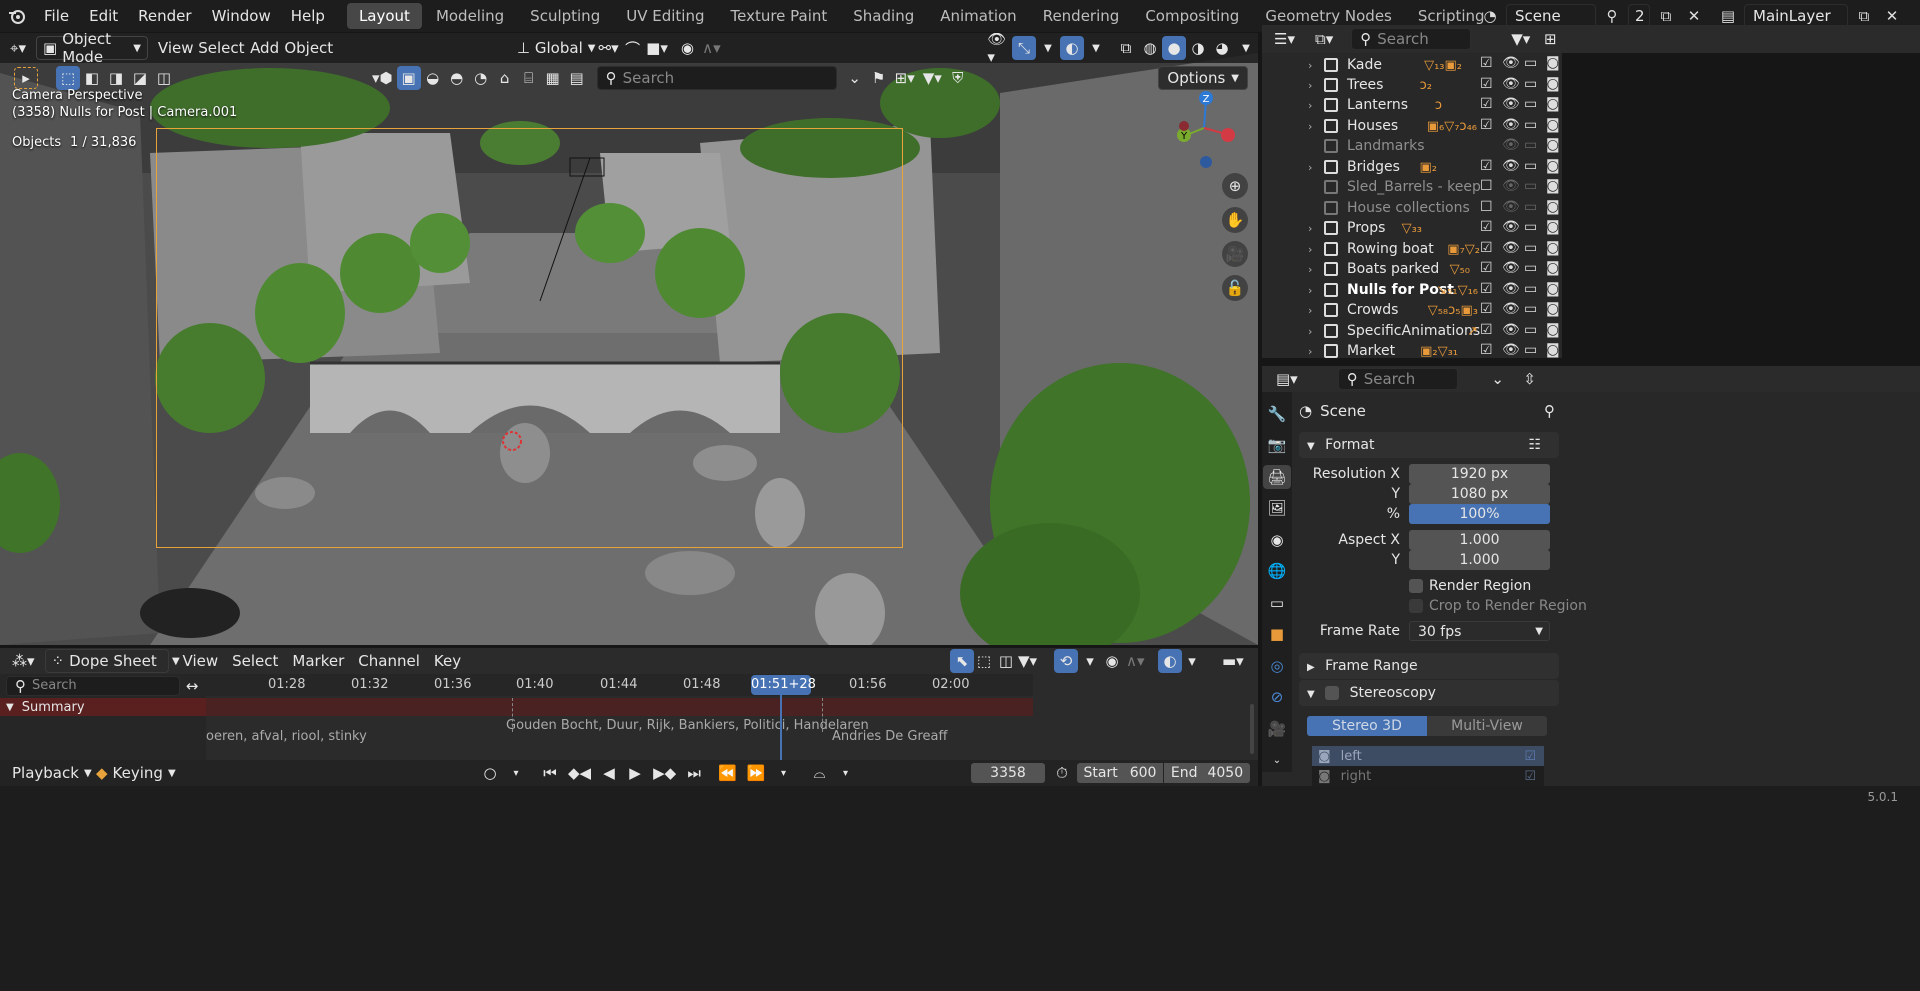 The image size is (1920, 991). What do you see at coordinates (1332, 693) in the screenshot?
I see `stereoscopy-checkbox` at bounding box center [1332, 693].